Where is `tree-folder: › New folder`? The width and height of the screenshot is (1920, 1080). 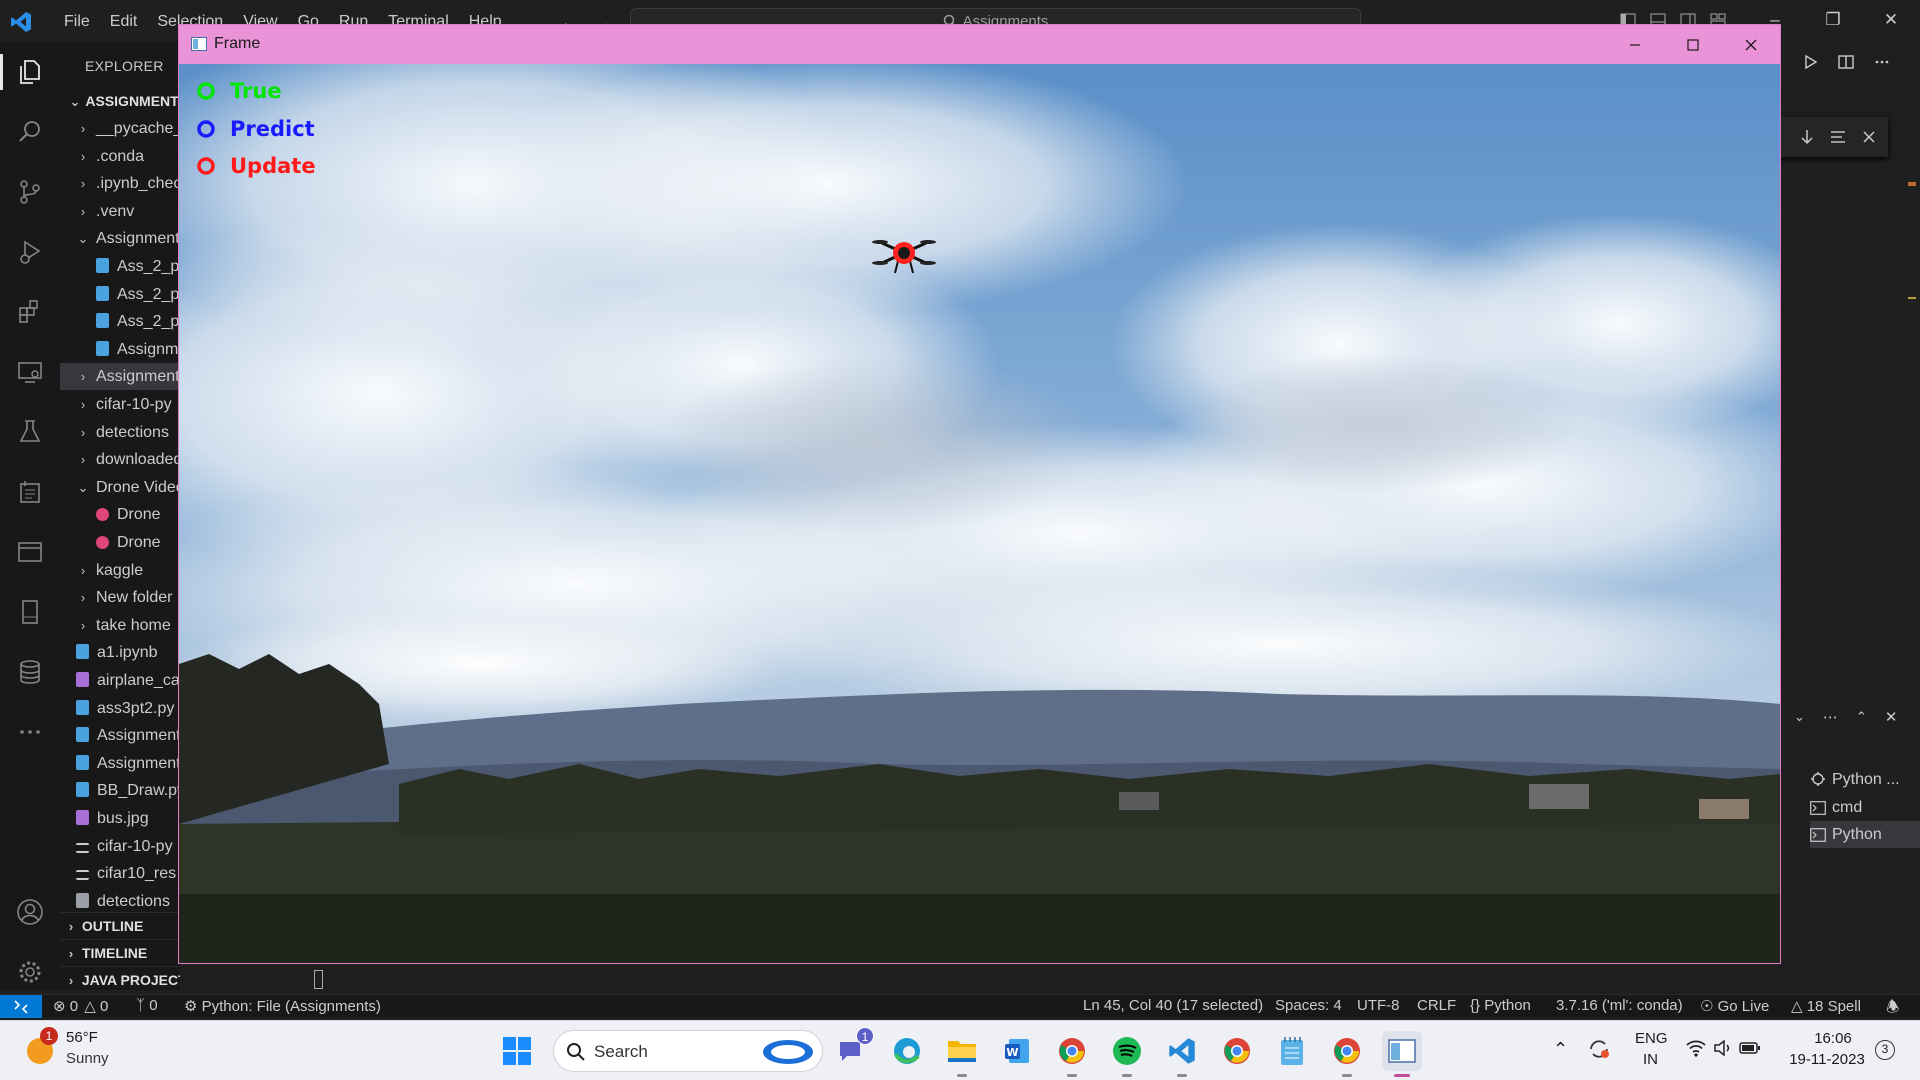 tree-folder: › New folder is located at coordinates (120, 597).